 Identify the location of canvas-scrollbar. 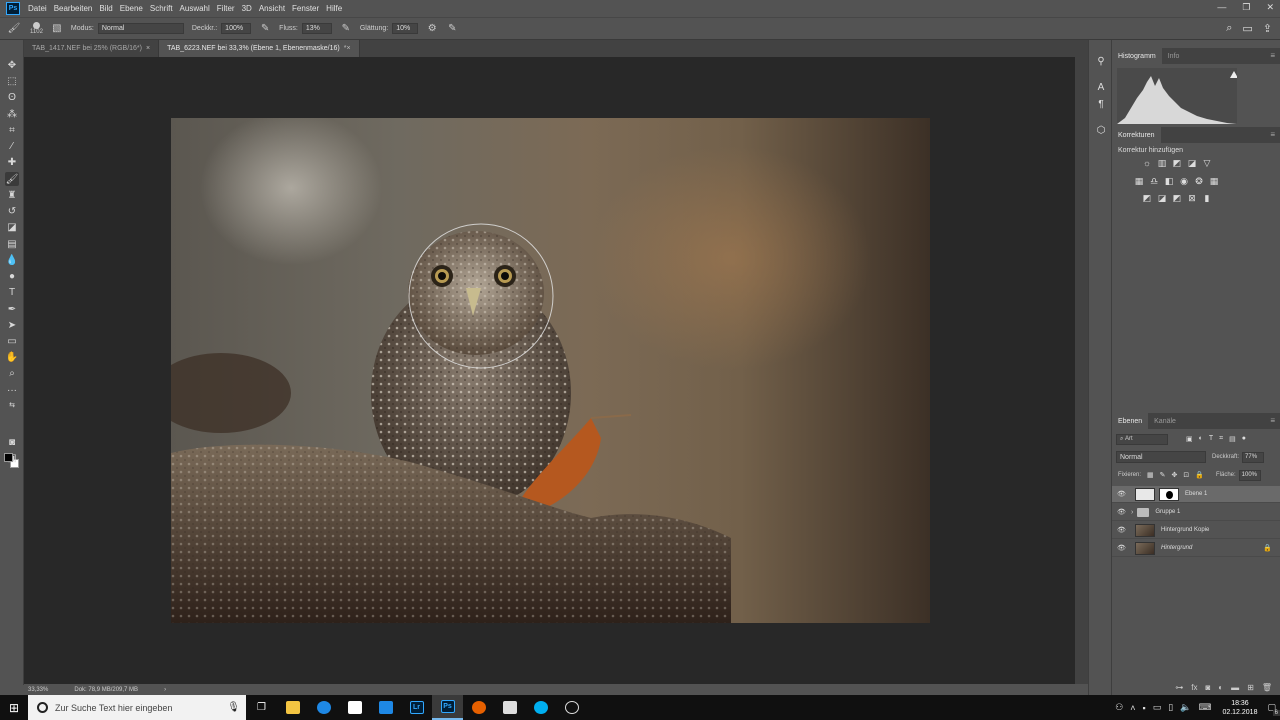
(1081, 370).